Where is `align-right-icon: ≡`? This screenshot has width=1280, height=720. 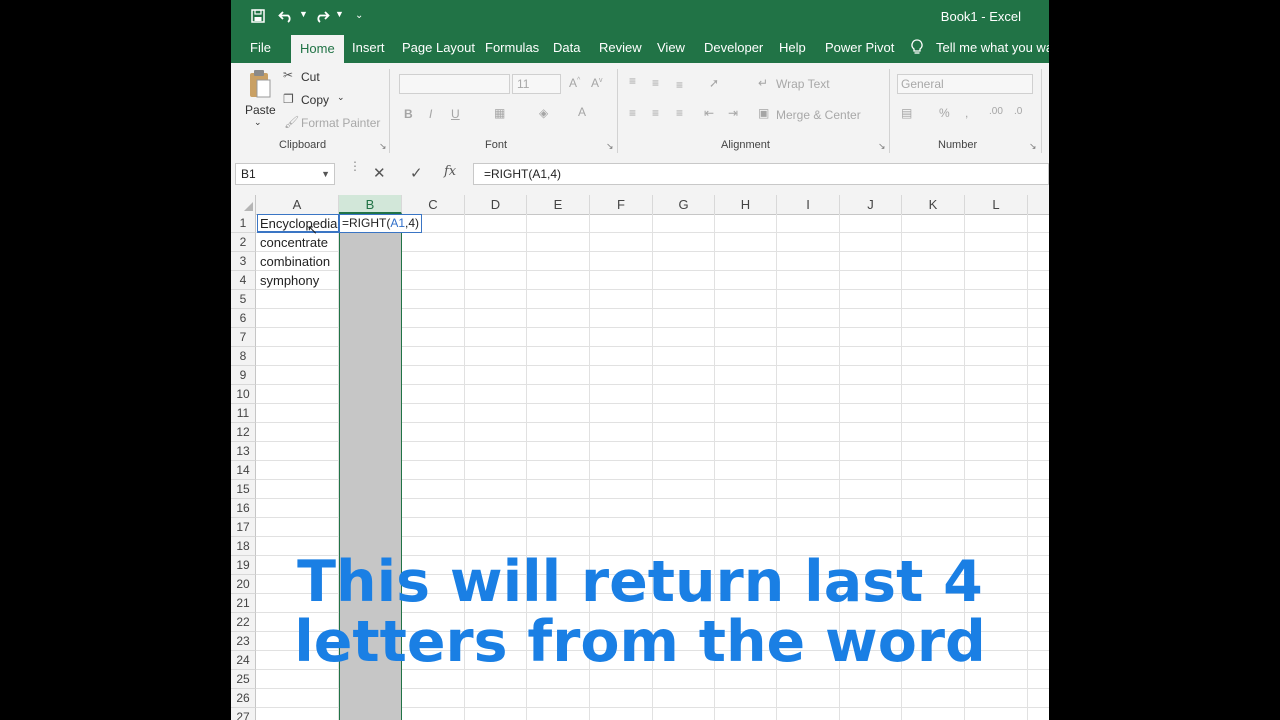 align-right-icon: ≡ is located at coordinates (679, 113).